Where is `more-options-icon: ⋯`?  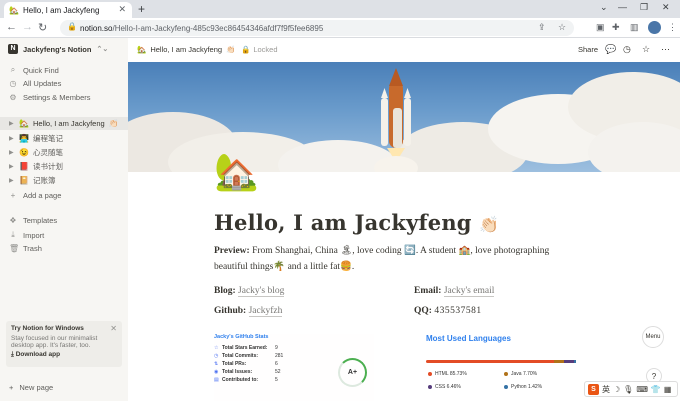
more-options-icon: ⋯ is located at coordinates (665, 49).